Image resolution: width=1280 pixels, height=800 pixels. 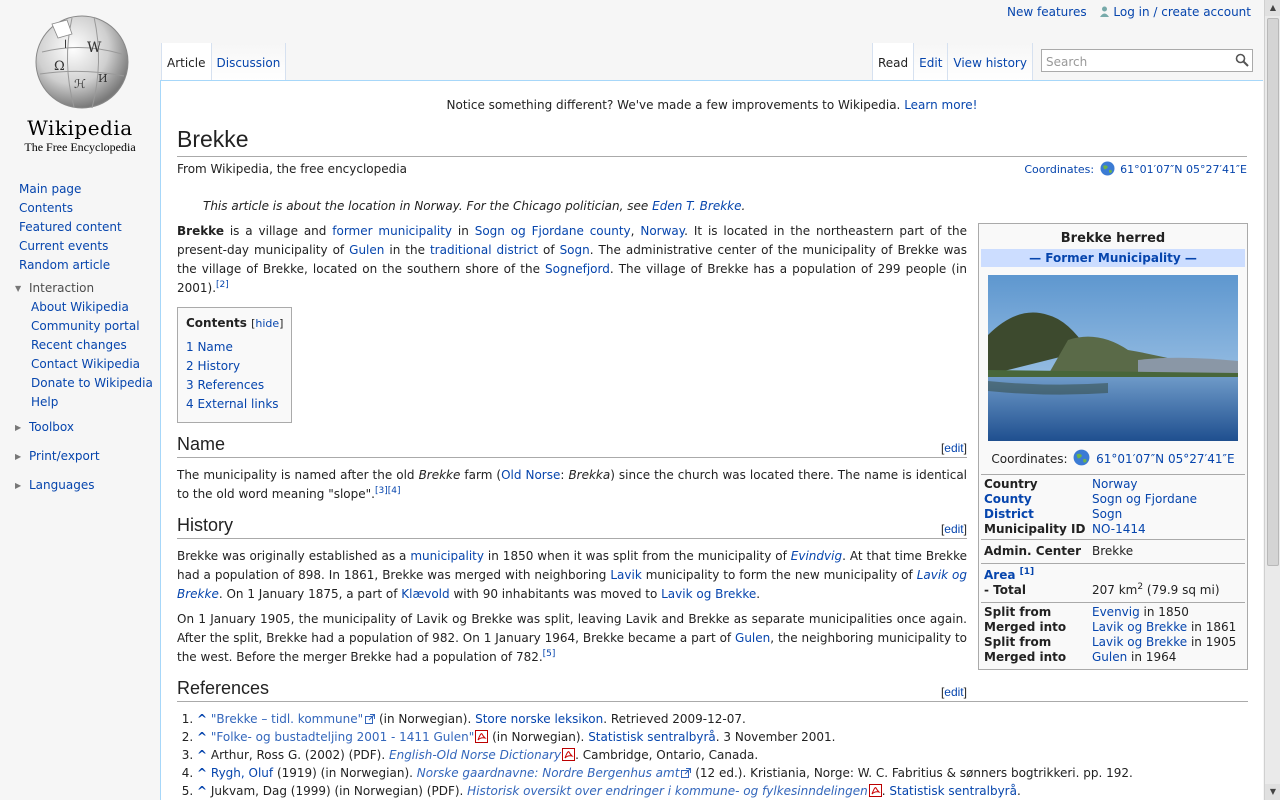 What do you see at coordinates (388, 491) in the screenshot?
I see `citation-link: [3][4]` at bounding box center [388, 491].